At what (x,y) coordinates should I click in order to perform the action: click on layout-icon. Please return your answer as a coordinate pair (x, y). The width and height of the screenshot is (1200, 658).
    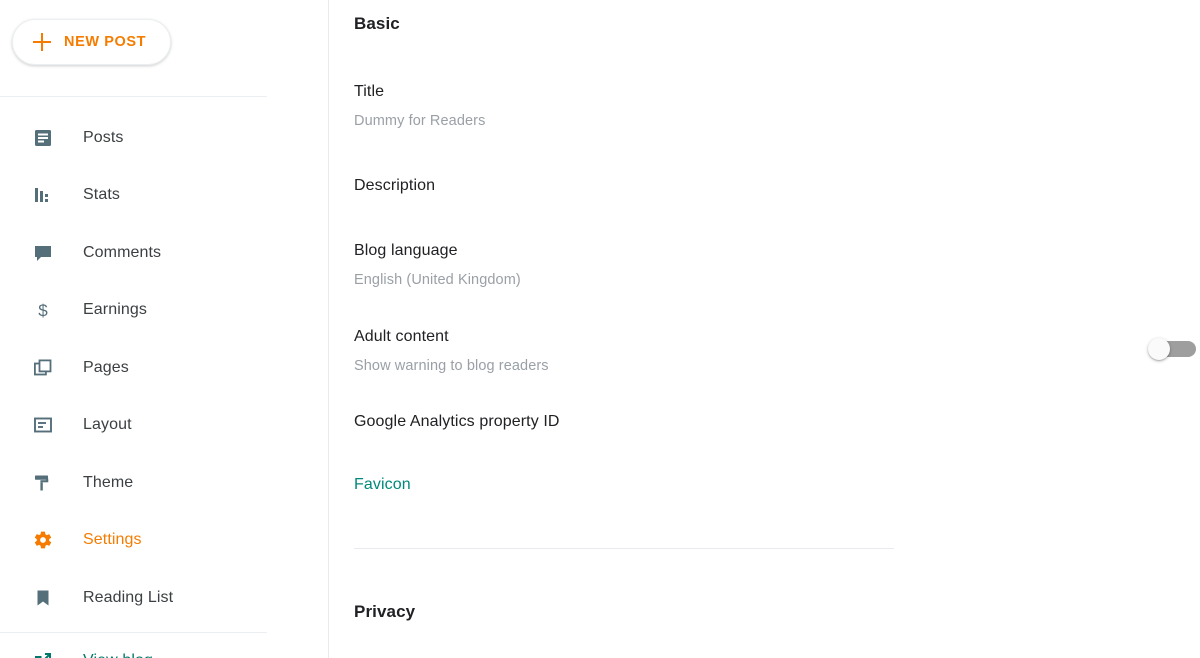
    Looking at the image, I should click on (43, 425).